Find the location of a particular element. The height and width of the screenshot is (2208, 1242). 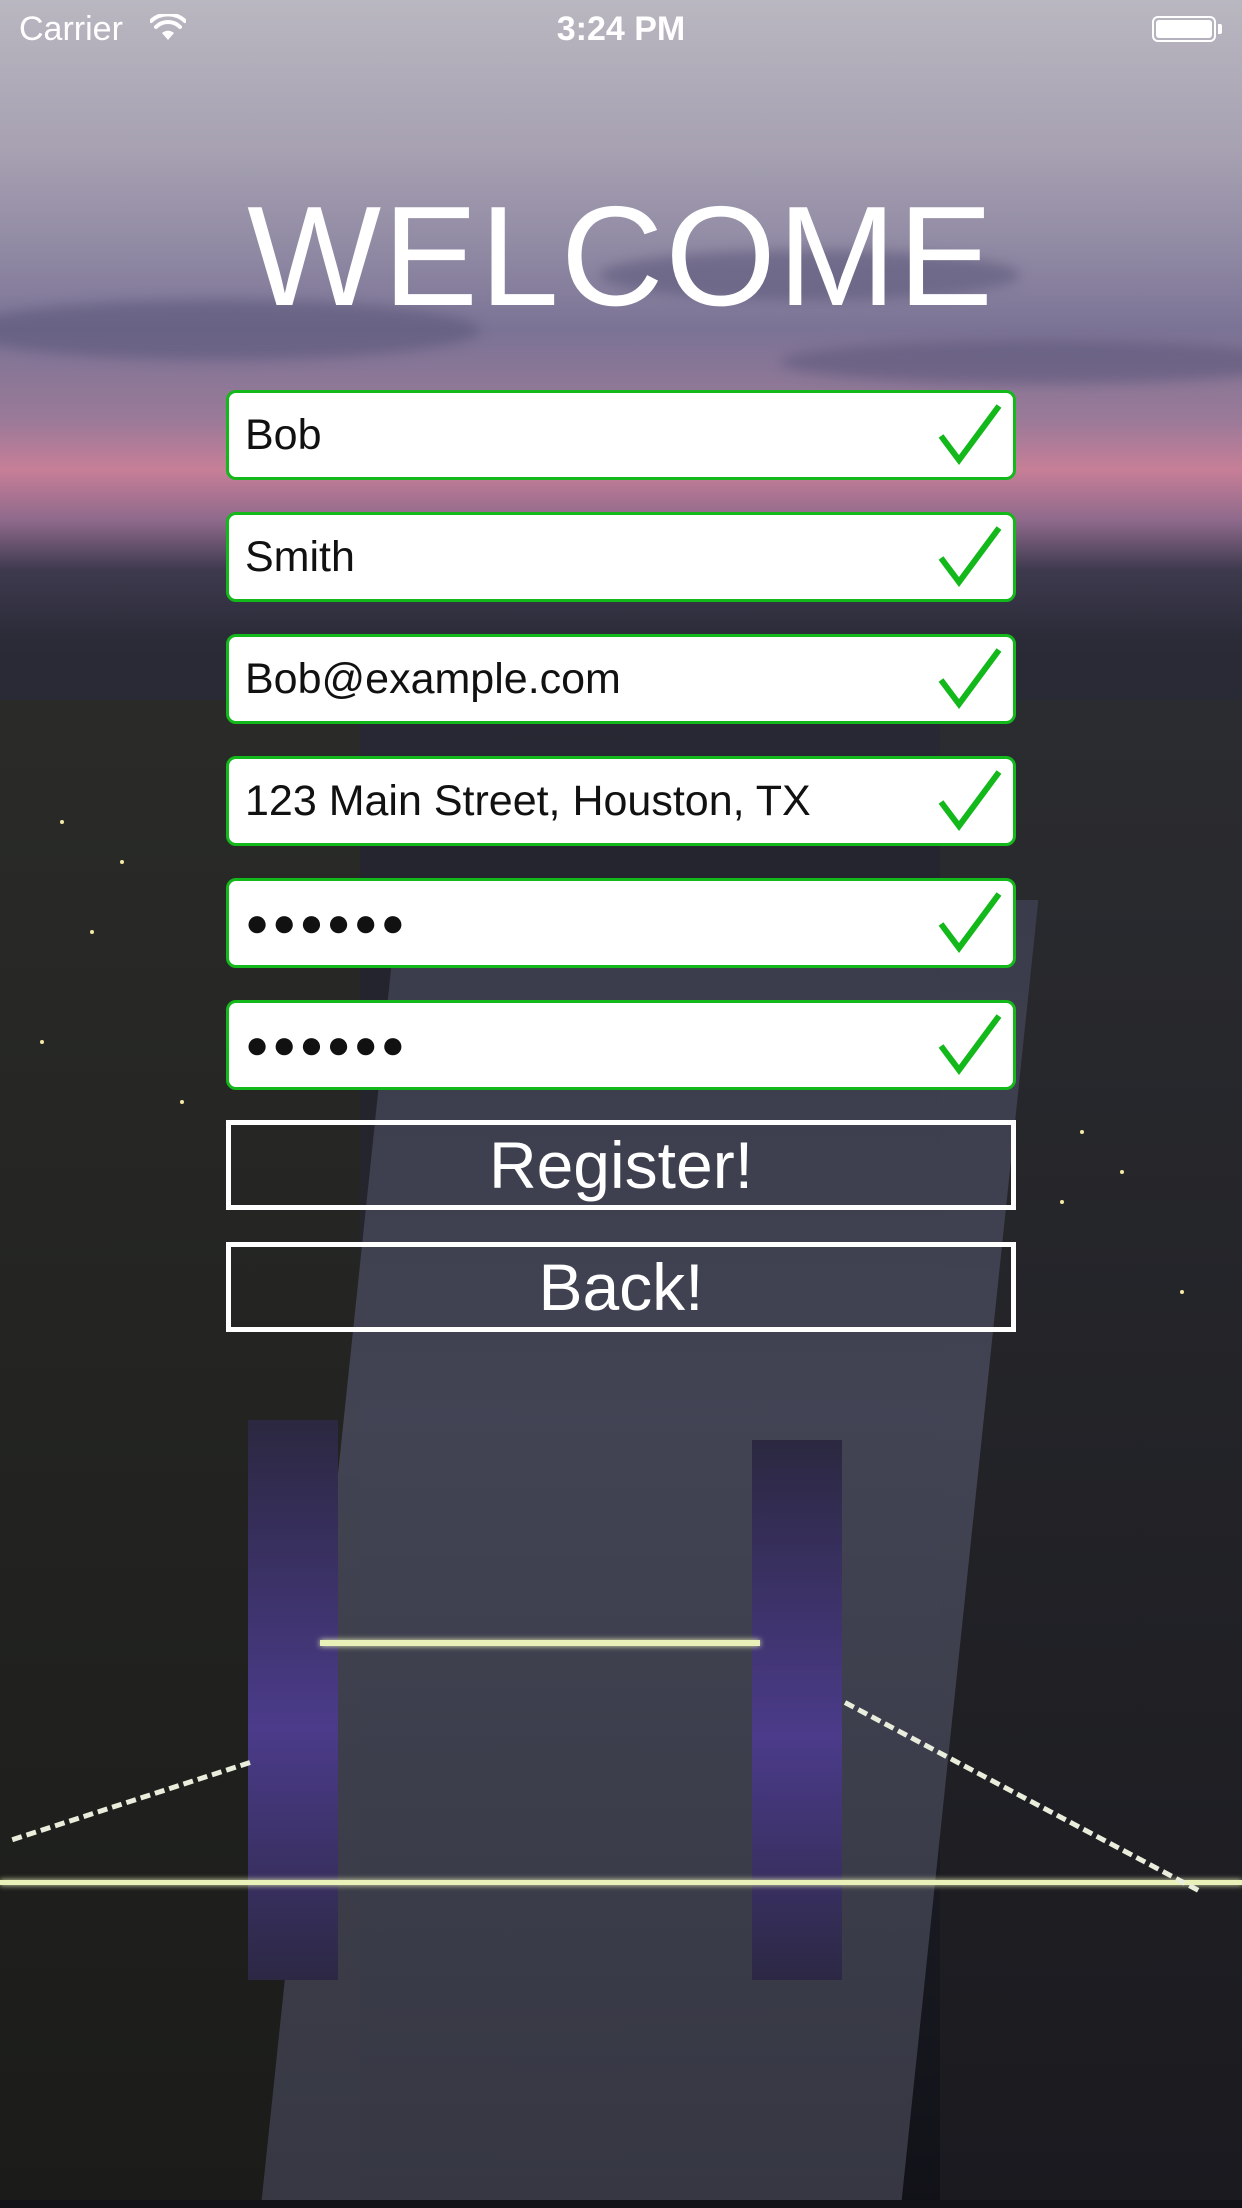

bridge-road is located at coordinates (621, 1882).